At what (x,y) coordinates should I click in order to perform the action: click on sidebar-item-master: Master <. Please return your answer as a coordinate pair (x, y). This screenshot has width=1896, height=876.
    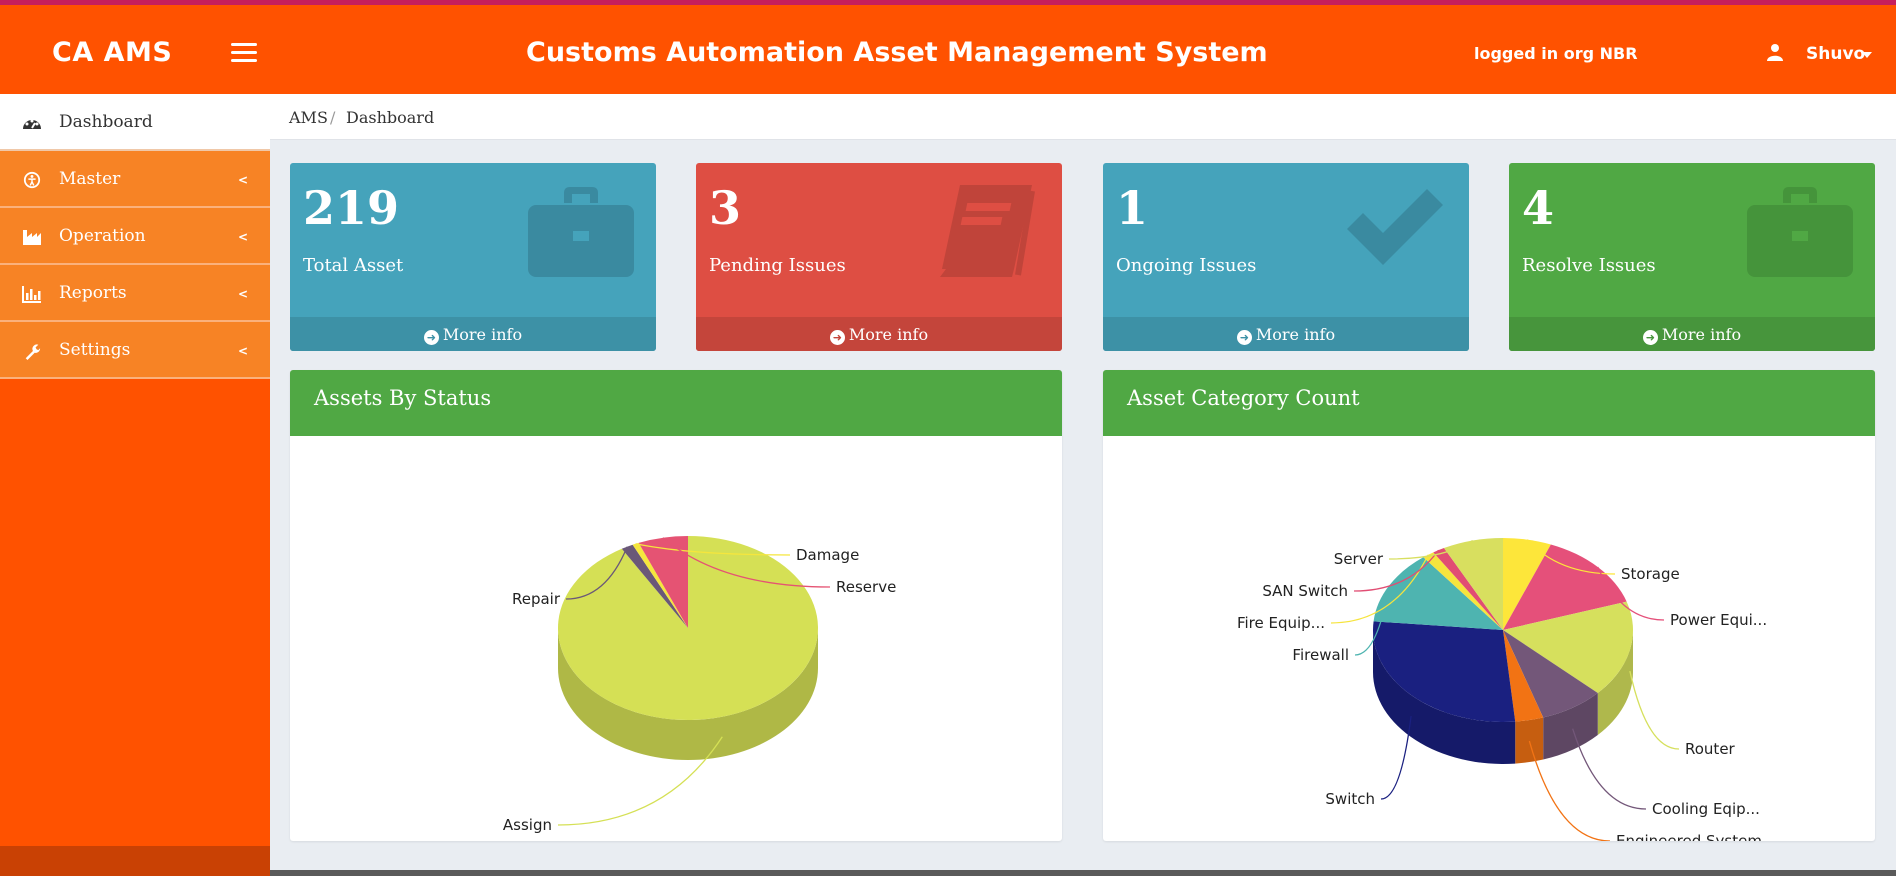
    Looking at the image, I should click on (135, 179).